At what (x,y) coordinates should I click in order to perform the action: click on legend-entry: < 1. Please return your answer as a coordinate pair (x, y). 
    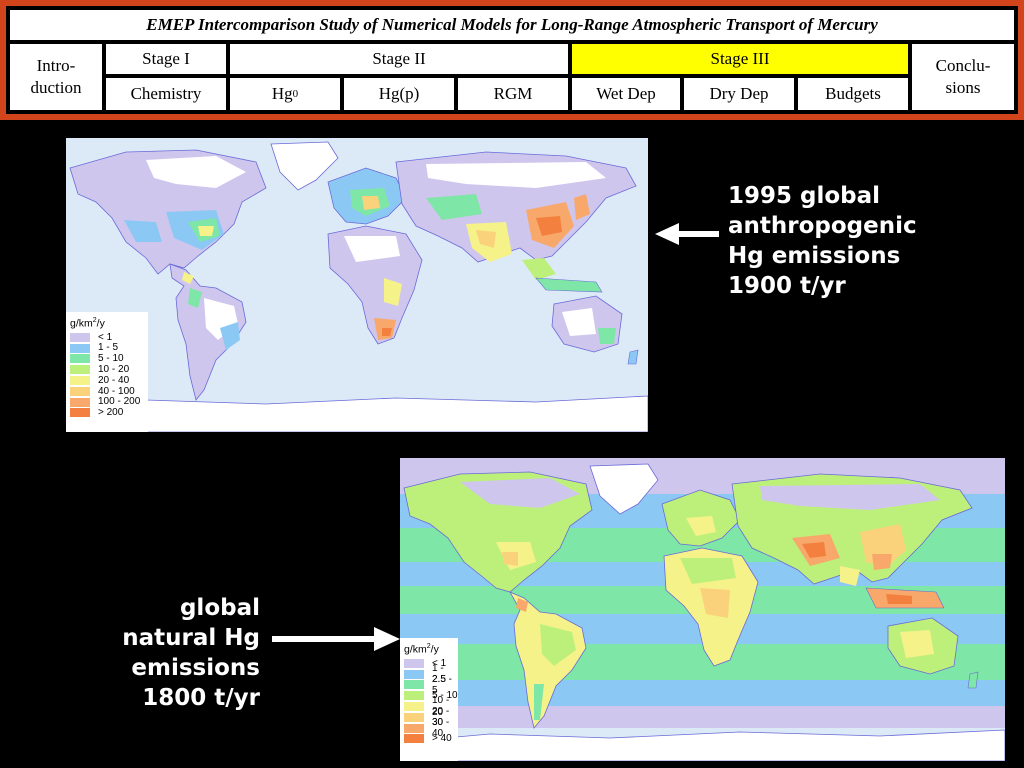
    Looking at the image, I should click on (107, 337).